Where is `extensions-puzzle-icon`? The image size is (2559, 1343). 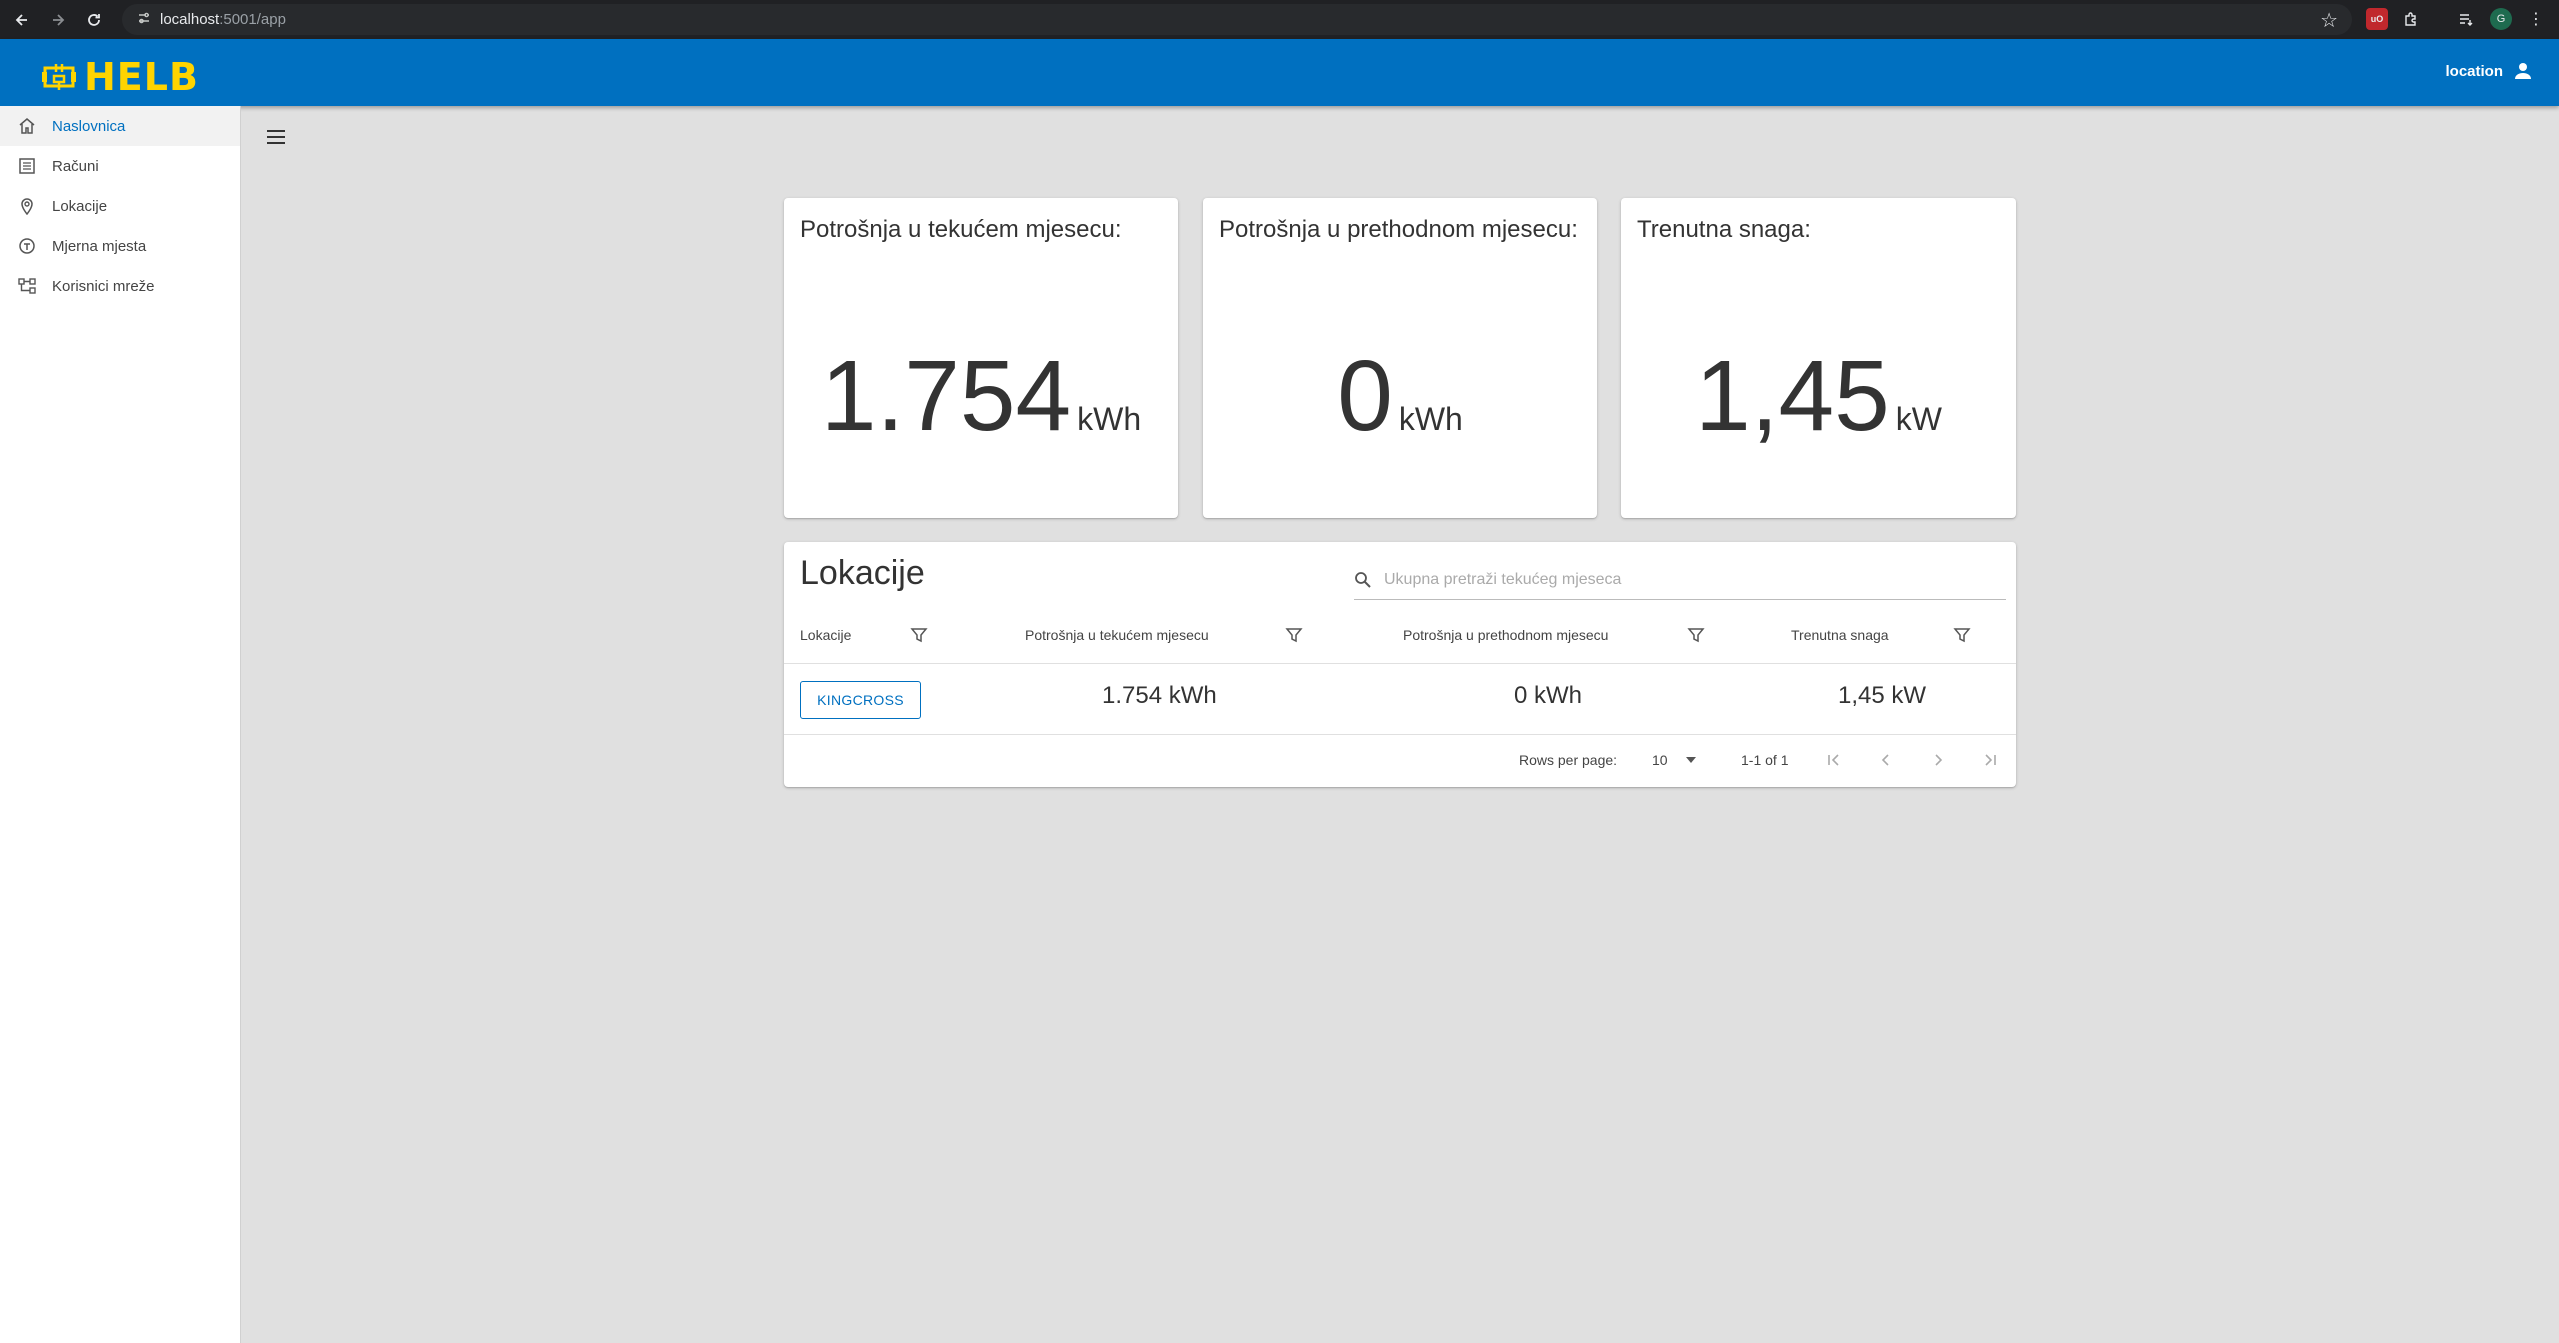 extensions-puzzle-icon is located at coordinates (2411, 19).